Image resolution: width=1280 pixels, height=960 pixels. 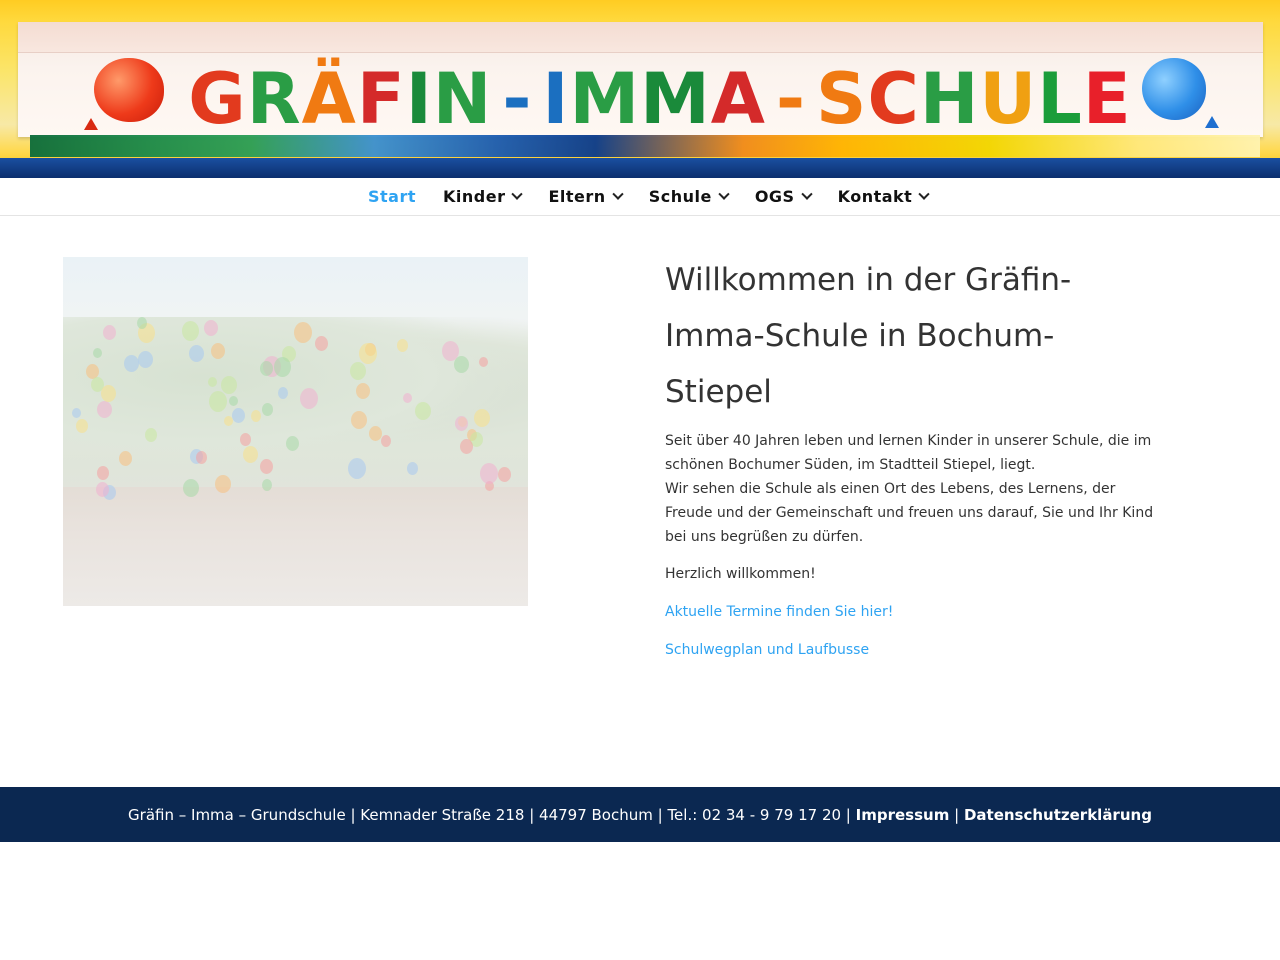 What do you see at coordinates (295, 431) in the screenshot?
I see `balloons-crowd-photo` at bounding box center [295, 431].